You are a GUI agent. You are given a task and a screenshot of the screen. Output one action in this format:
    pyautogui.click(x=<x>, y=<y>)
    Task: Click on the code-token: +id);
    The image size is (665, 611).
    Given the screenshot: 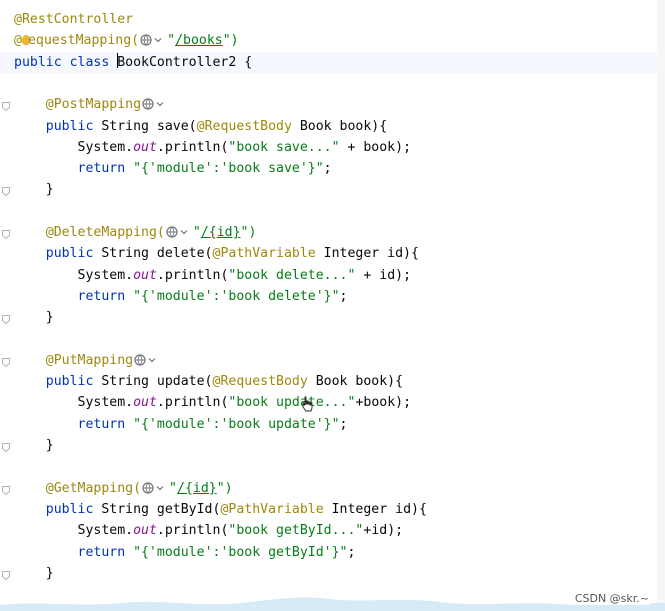 What is the action you would take?
    pyautogui.click(x=383, y=531)
    